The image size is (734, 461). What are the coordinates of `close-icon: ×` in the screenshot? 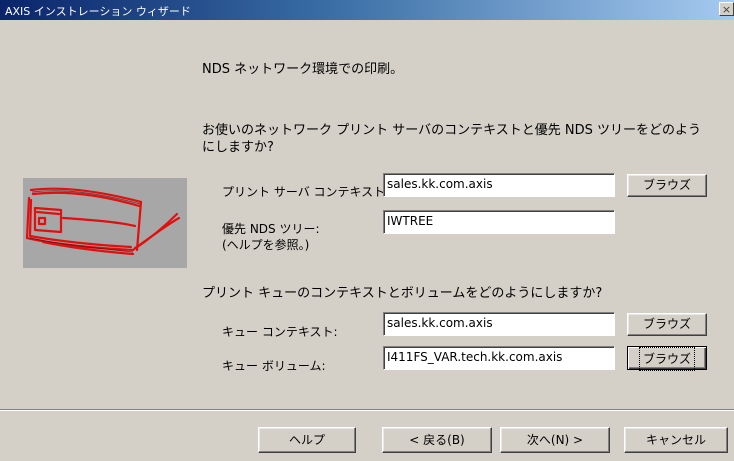 It's located at (726, 9).